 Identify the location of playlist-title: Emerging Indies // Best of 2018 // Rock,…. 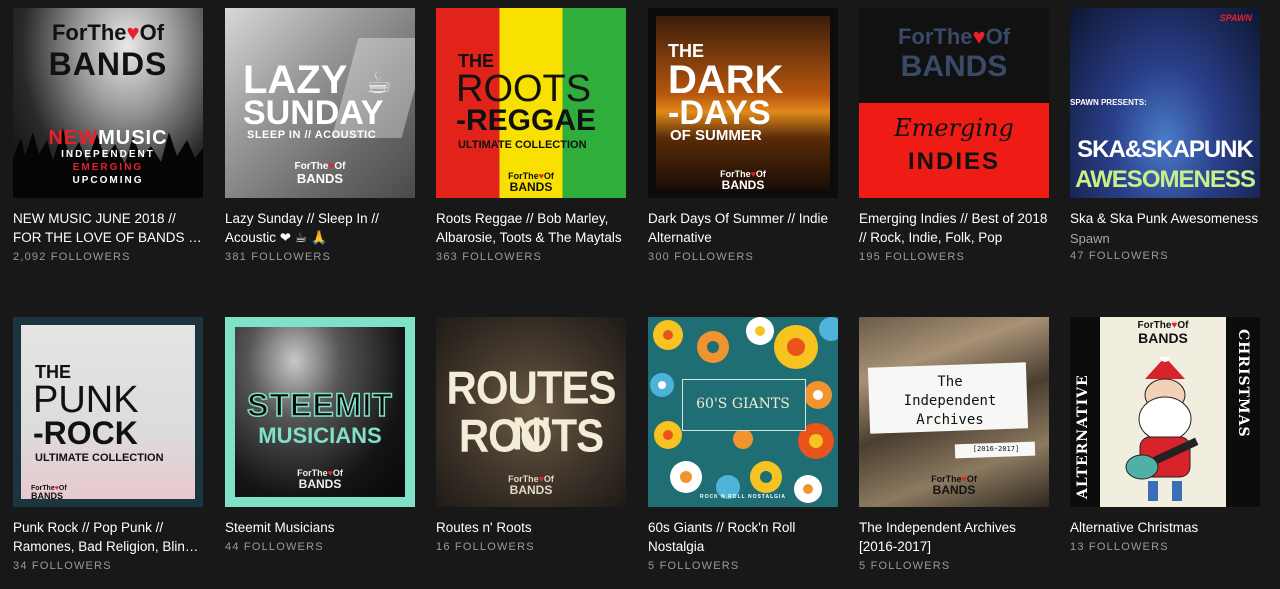
(954, 228).